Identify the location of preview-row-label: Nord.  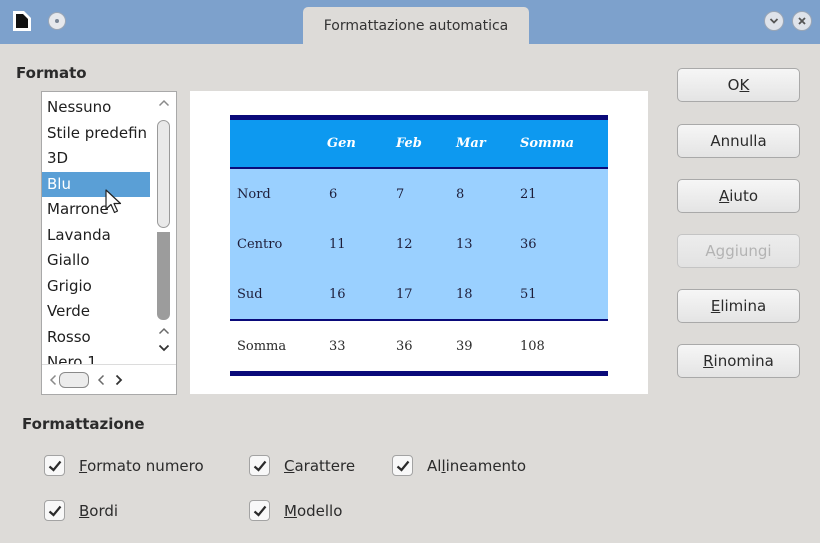
(254, 194).